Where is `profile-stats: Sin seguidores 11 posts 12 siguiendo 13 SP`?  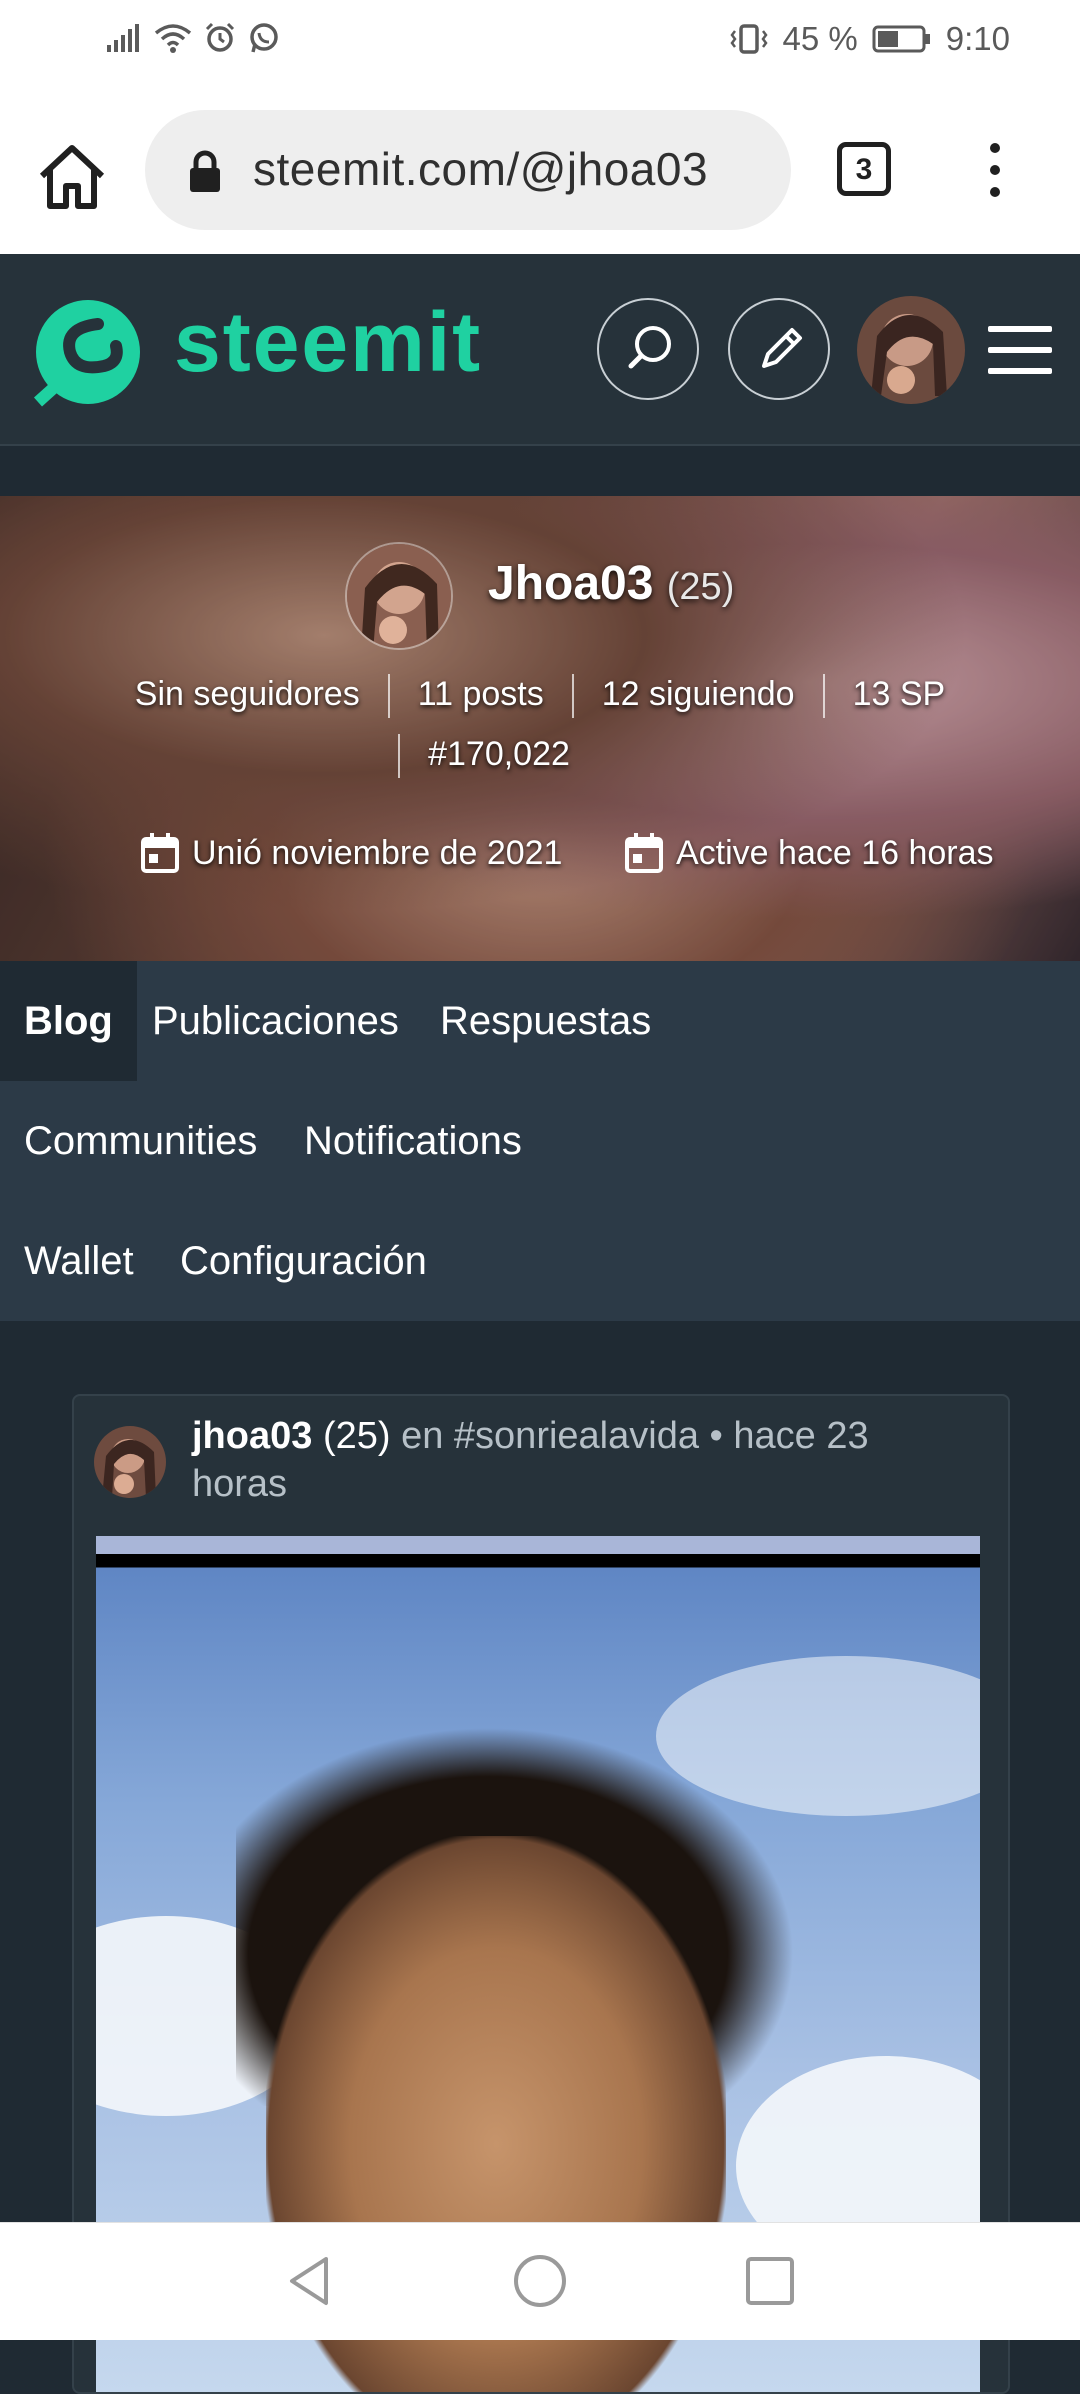 profile-stats: Sin seguidores 11 posts 12 siguiendo 13 SP is located at coordinates (540, 696).